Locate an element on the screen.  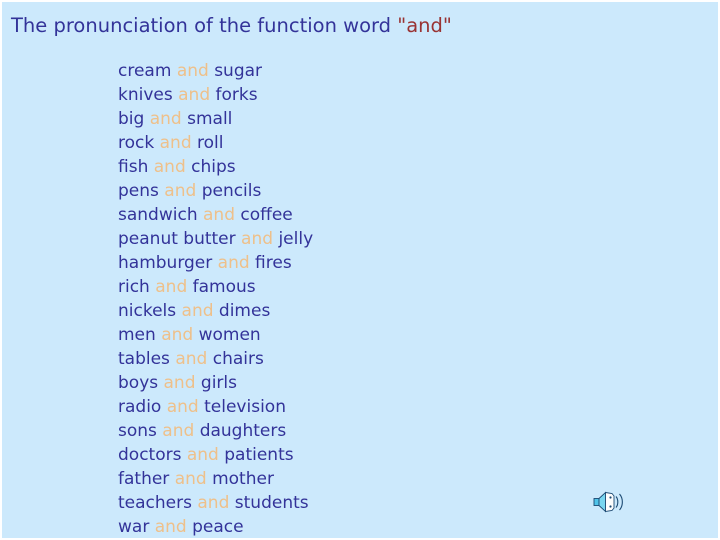
list-item: pens and pencils is located at coordinates (353, 191).